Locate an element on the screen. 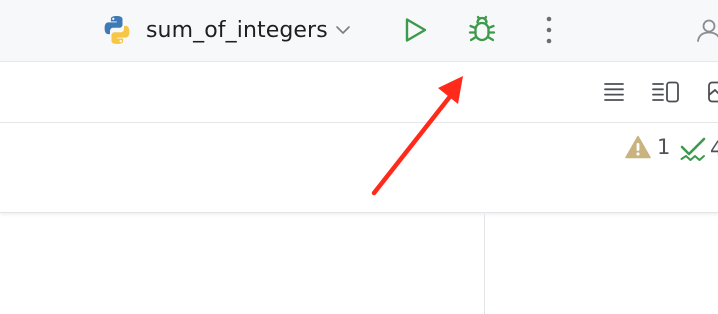  warnings-count: 1 is located at coordinates (664, 147).